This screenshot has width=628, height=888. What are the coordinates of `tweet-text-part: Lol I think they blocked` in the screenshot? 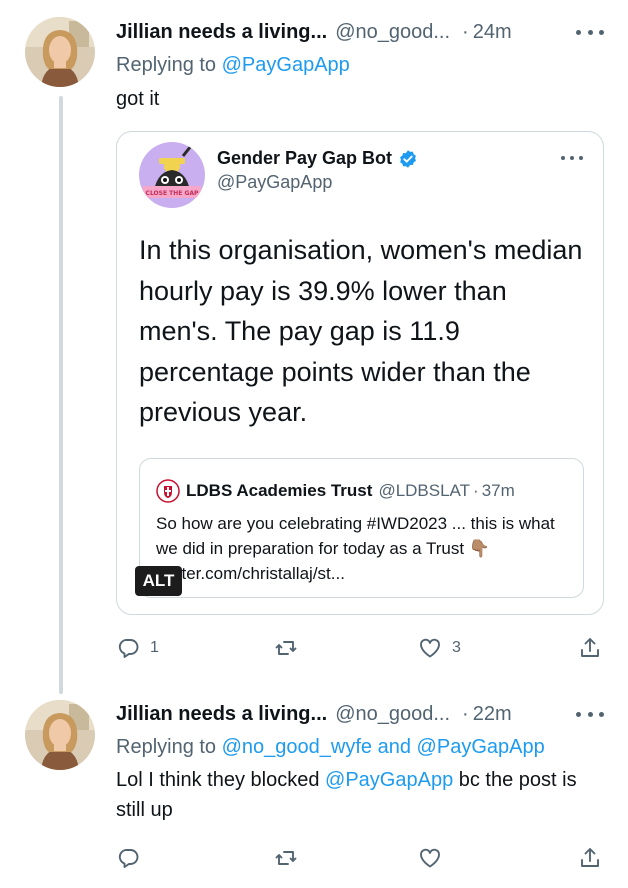 It's located at (218, 780).